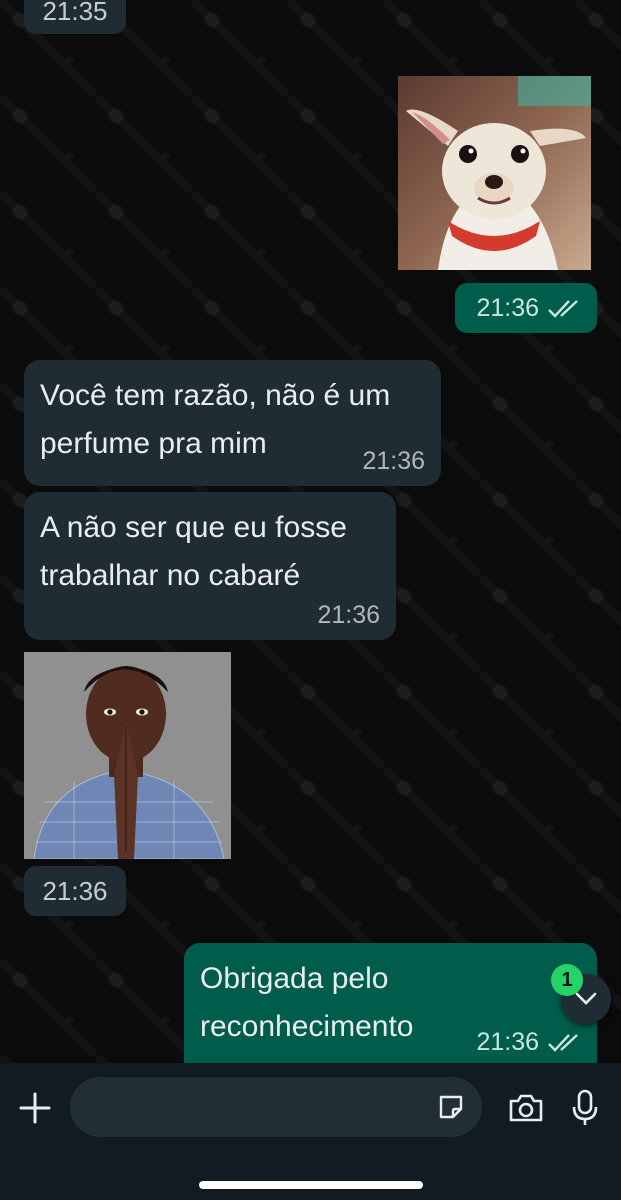 The width and height of the screenshot is (621, 1200). Describe the element at coordinates (276, 1107) in the screenshot. I see `message-input` at that location.